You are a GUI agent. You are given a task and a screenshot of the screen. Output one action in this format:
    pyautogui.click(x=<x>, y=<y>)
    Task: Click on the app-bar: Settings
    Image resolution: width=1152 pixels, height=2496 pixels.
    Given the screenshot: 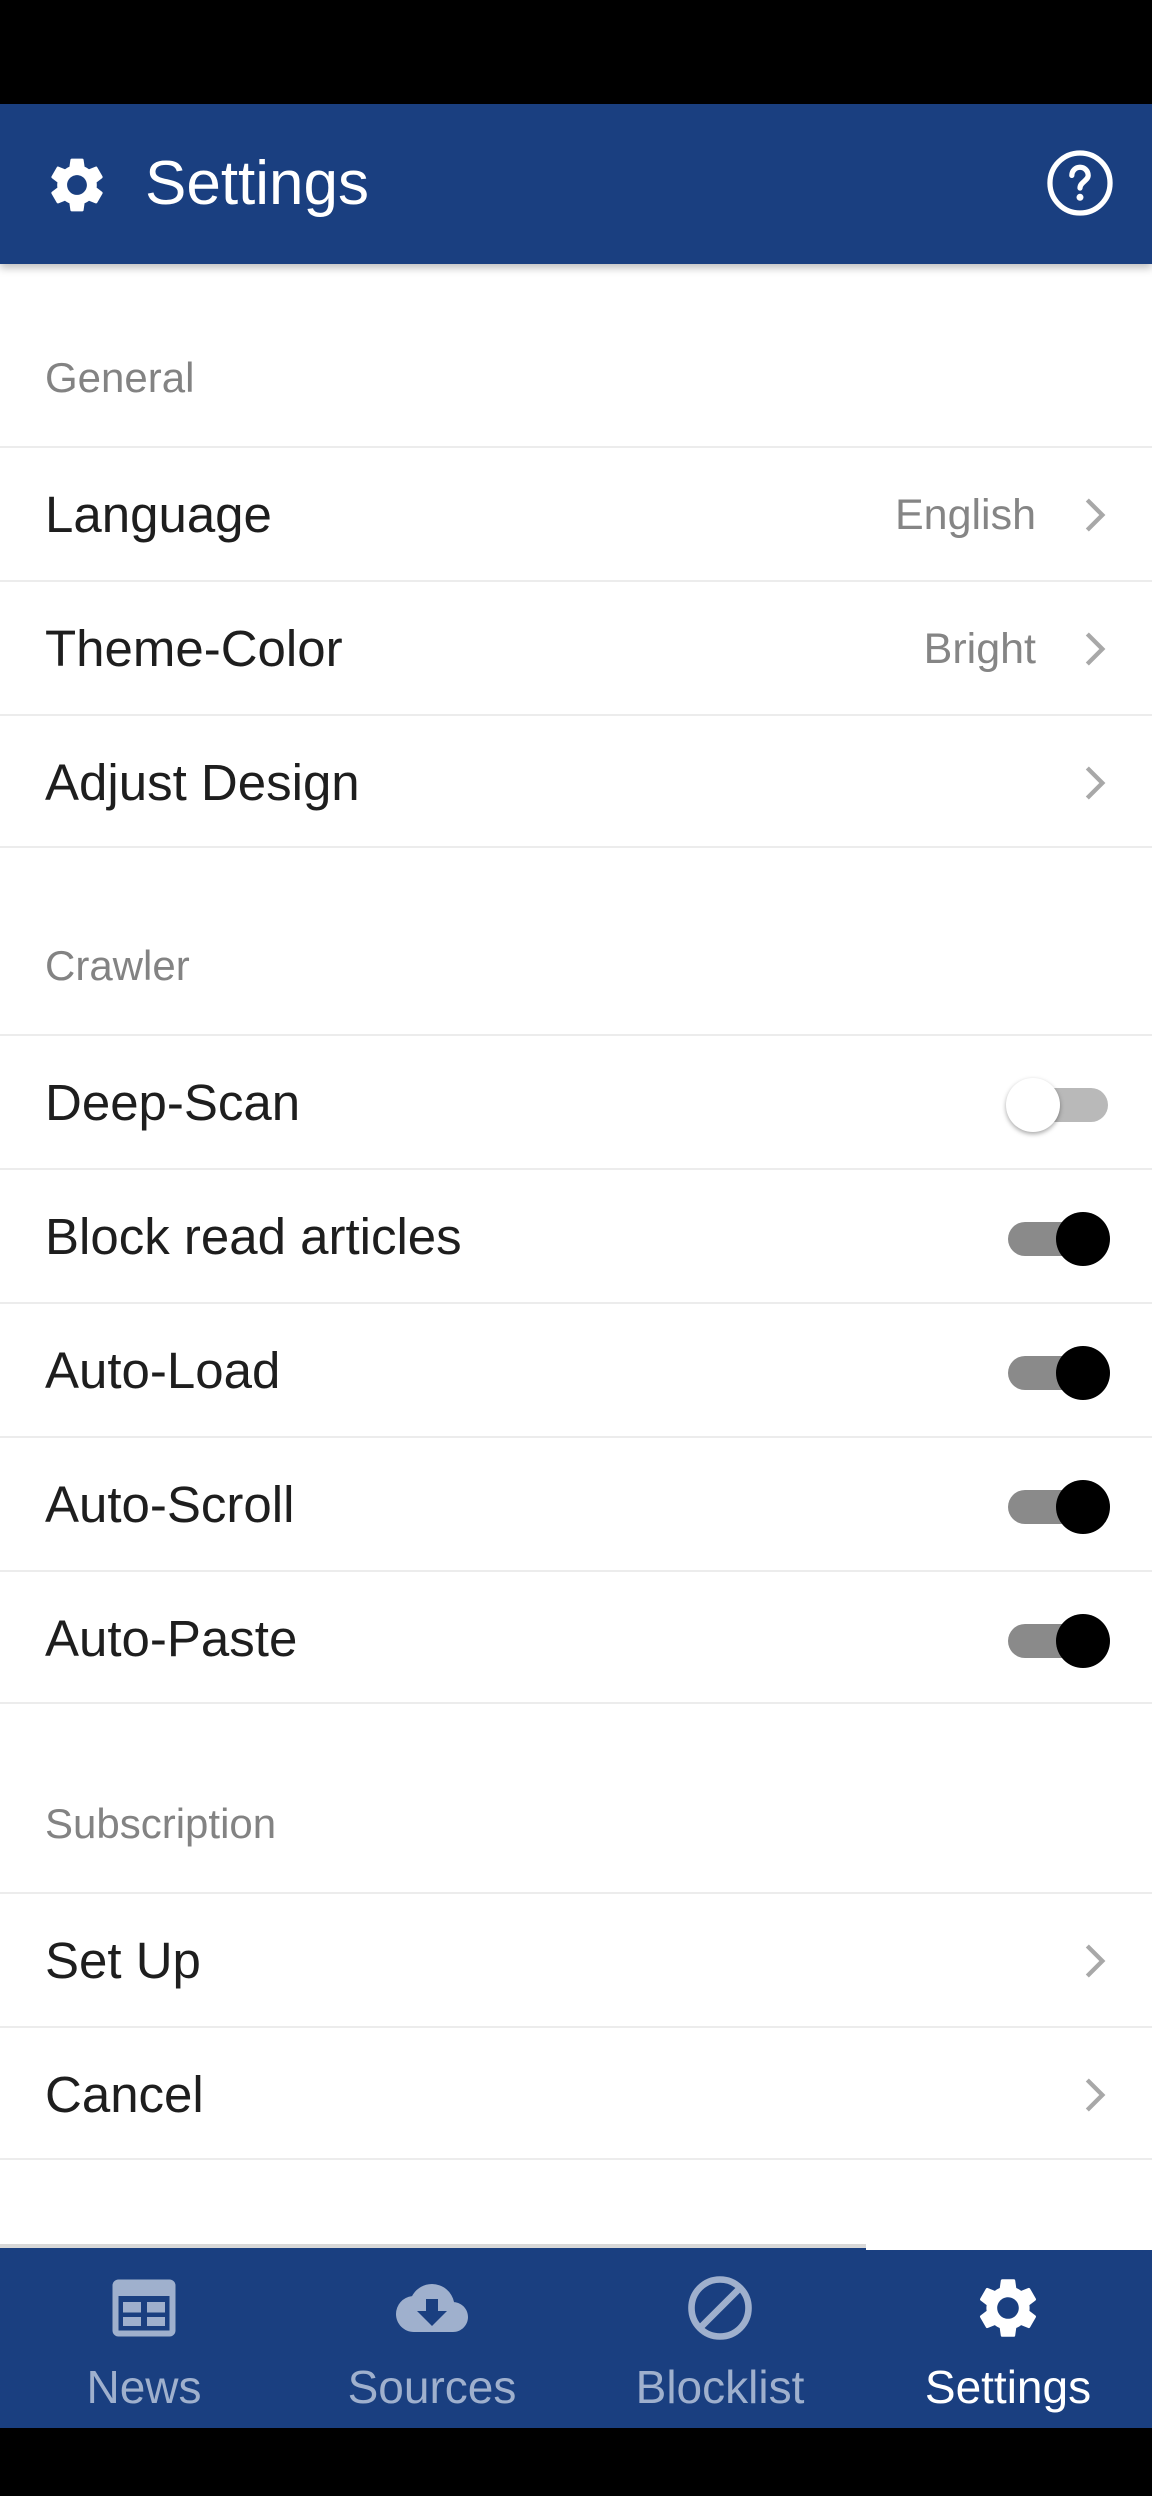 What is the action you would take?
    pyautogui.click(x=576, y=184)
    